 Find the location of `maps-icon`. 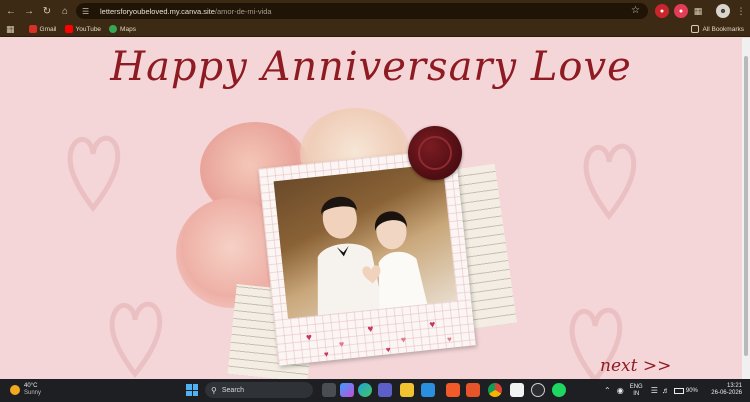

maps-icon is located at coordinates (113, 29).